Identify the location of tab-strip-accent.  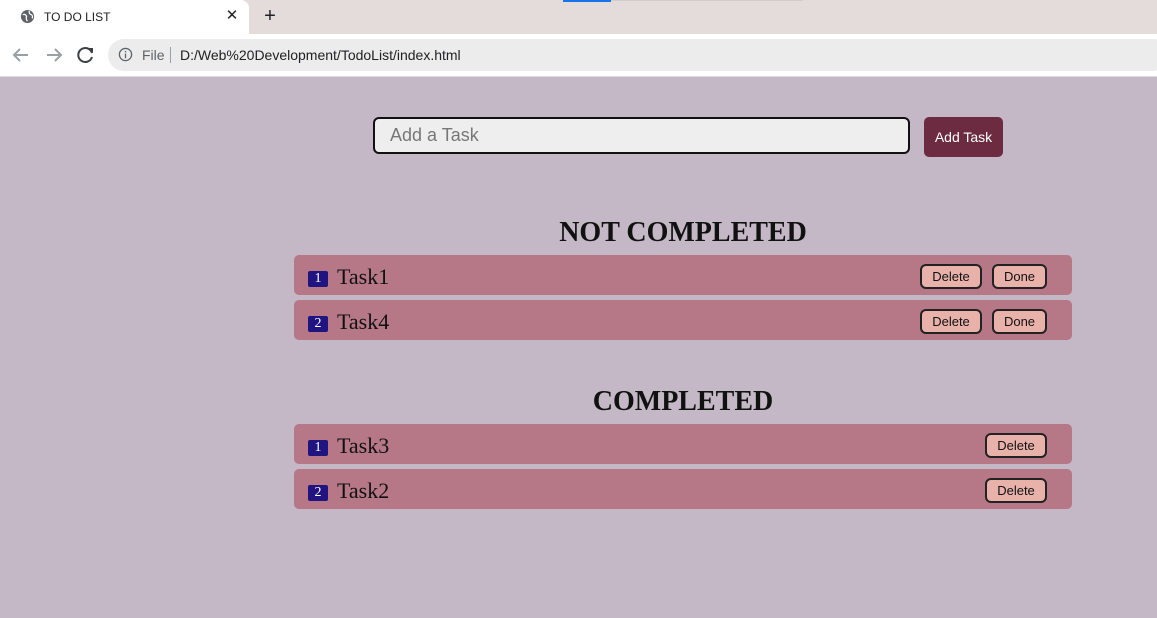
(587, 1).